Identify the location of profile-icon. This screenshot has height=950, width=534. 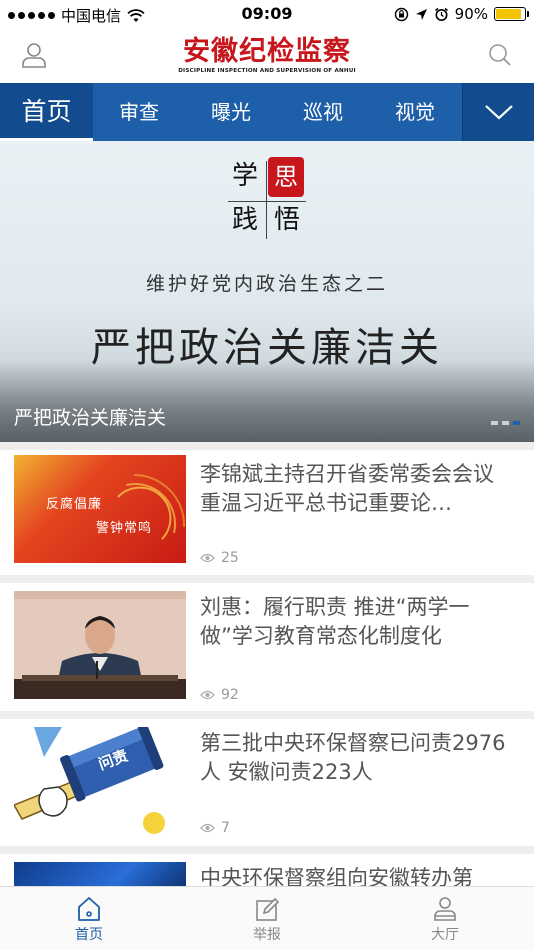
(34, 55).